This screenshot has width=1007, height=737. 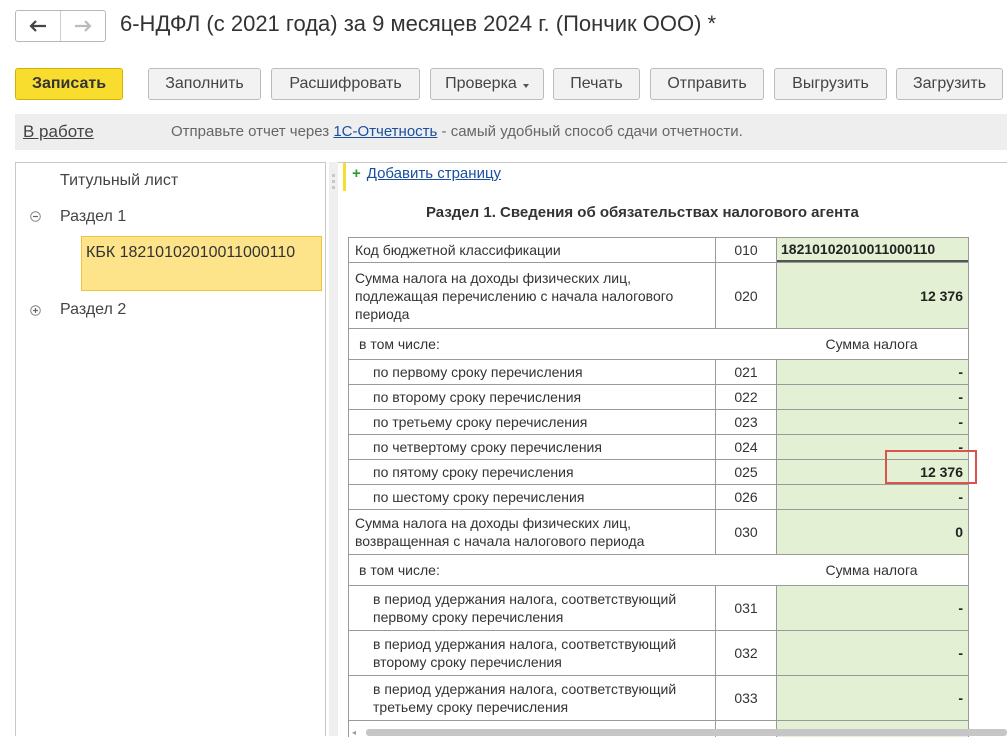 What do you see at coordinates (746, 250) in the screenshot?
I see `row-code: 010` at bounding box center [746, 250].